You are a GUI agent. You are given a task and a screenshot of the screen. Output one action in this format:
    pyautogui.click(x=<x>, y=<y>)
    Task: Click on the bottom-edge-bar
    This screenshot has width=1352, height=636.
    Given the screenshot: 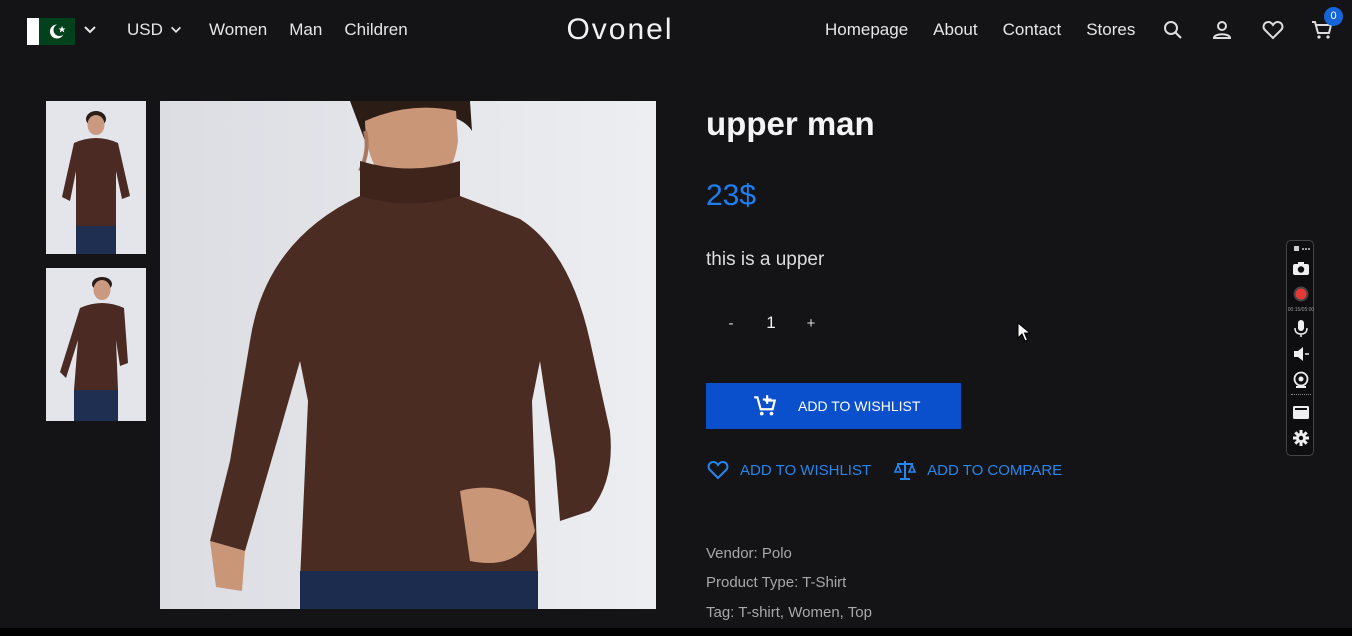 What is the action you would take?
    pyautogui.click(x=676, y=632)
    